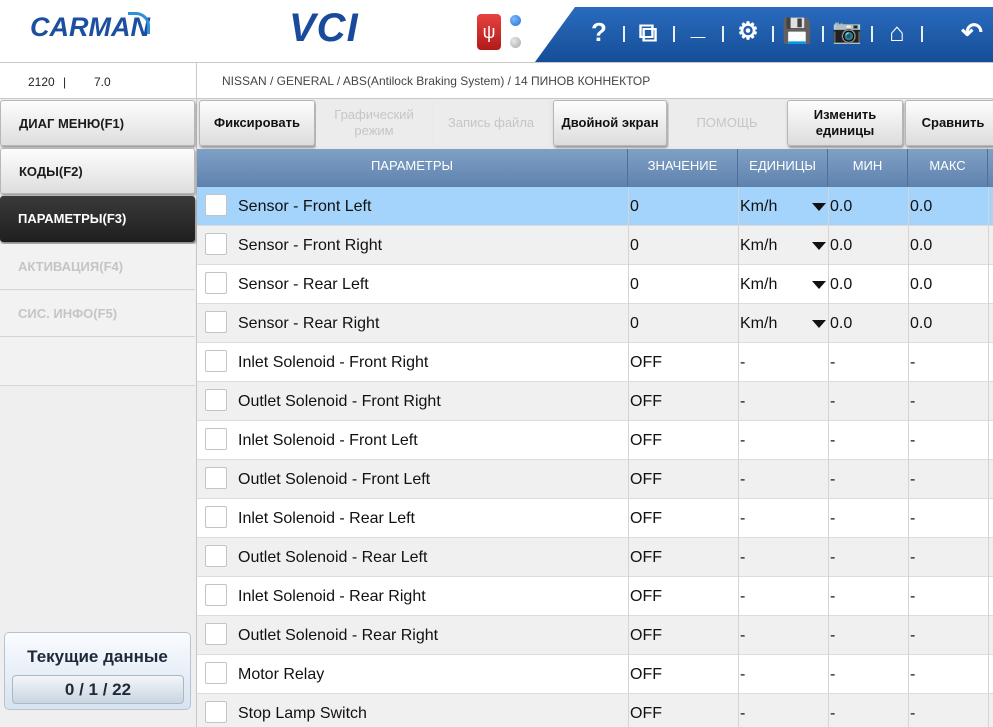  What do you see at coordinates (897, 32) in the screenshot?
I see `home-icon: ⌂` at bounding box center [897, 32].